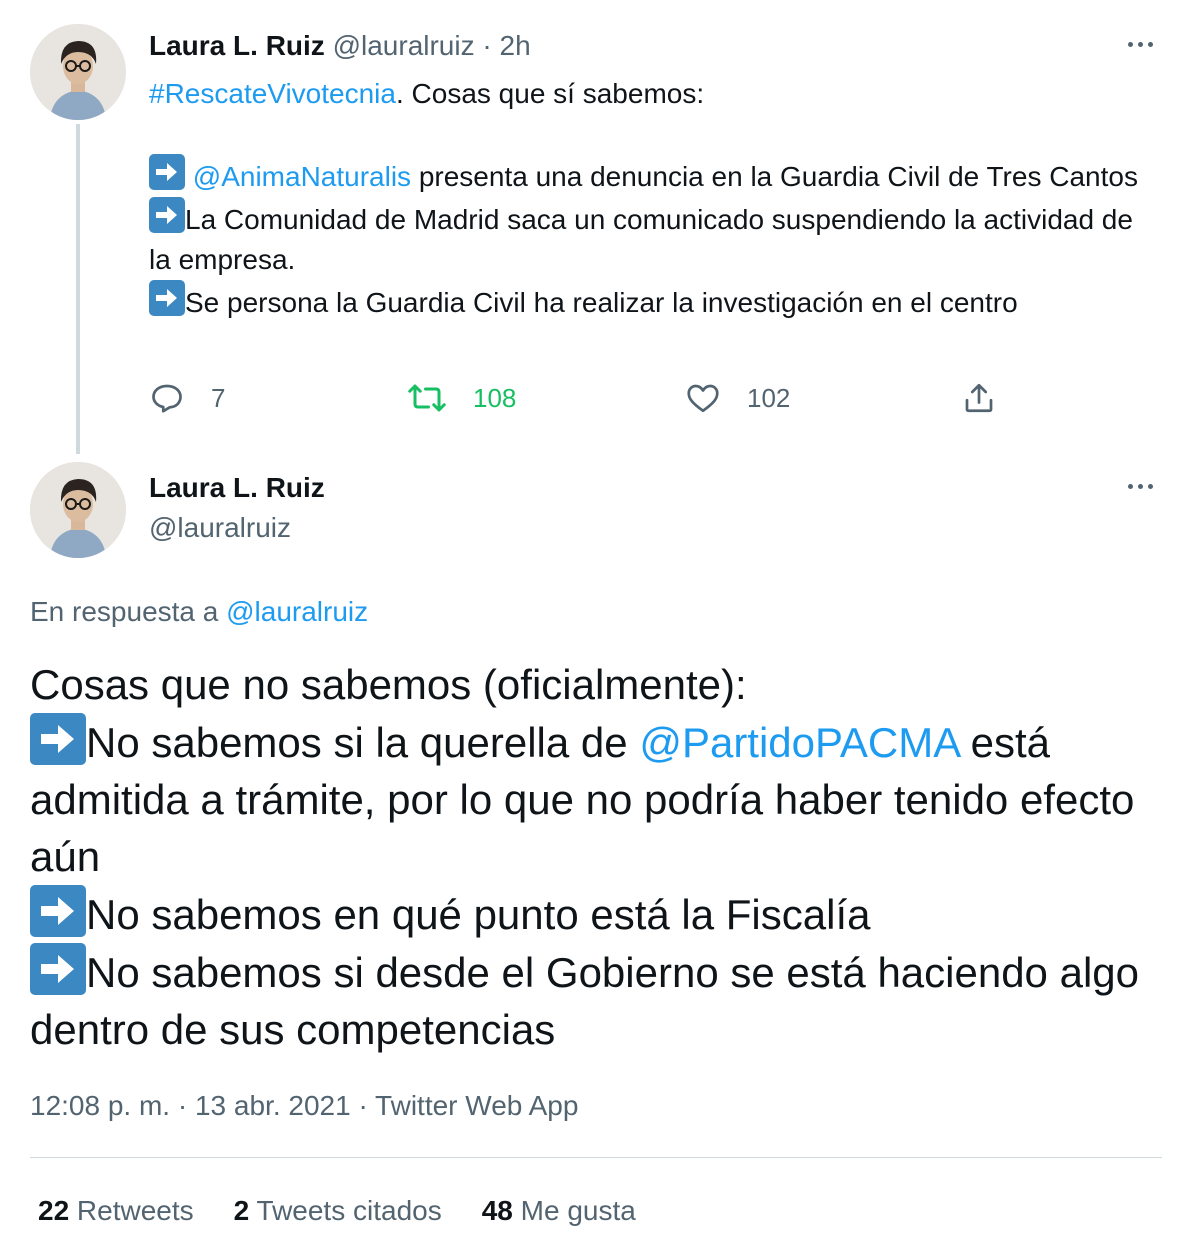 The height and width of the screenshot is (1260, 1192). What do you see at coordinates (297, 611) in the screenshot?
I see `reply-handle-link: @lauralruiz` at bounding box center [297, 611].